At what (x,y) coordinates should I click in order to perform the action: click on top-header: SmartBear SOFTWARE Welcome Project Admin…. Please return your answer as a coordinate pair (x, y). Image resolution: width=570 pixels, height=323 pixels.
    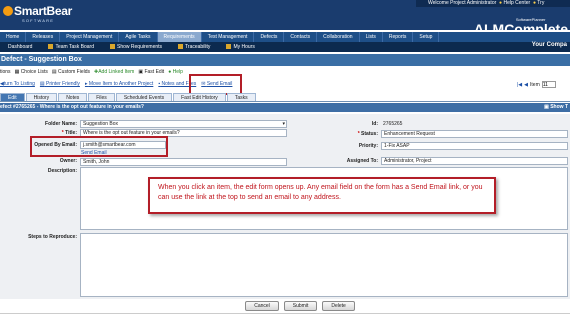
    Looking at the image, I should click on (285, 18).